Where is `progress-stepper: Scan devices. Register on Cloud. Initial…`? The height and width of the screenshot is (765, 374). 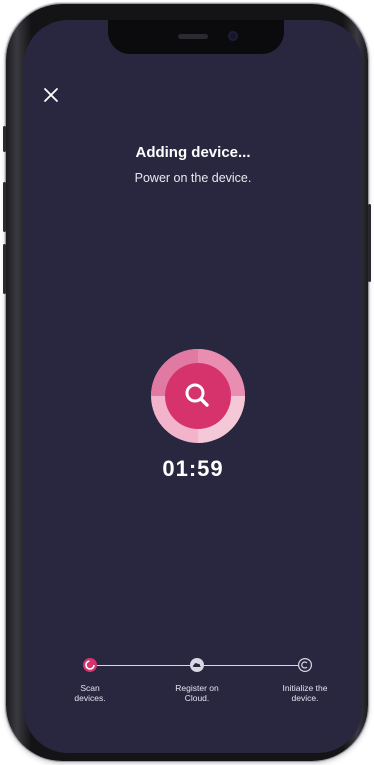 progress-stepper: Scan devices. Register on Cloud. Initial… is located at coordinates (193, 686).